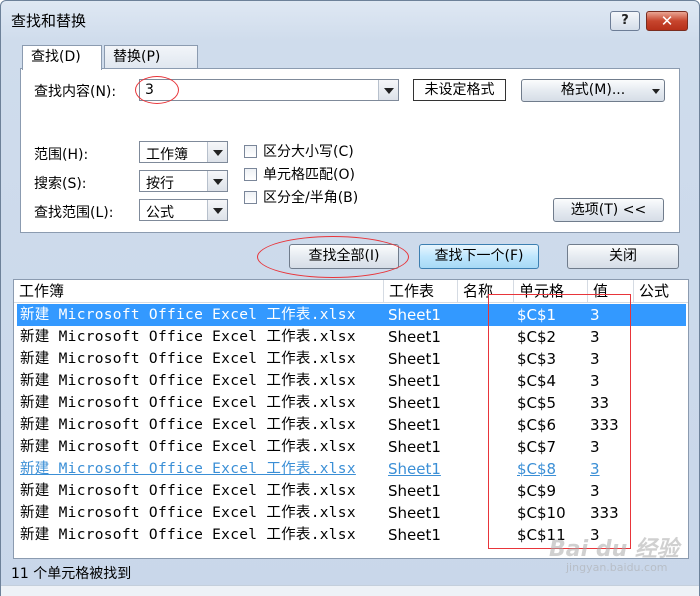 This screenshot has width=700, height=596. I want to click on match-case-checkbox: 区分大小写(C), so click(299, 151).